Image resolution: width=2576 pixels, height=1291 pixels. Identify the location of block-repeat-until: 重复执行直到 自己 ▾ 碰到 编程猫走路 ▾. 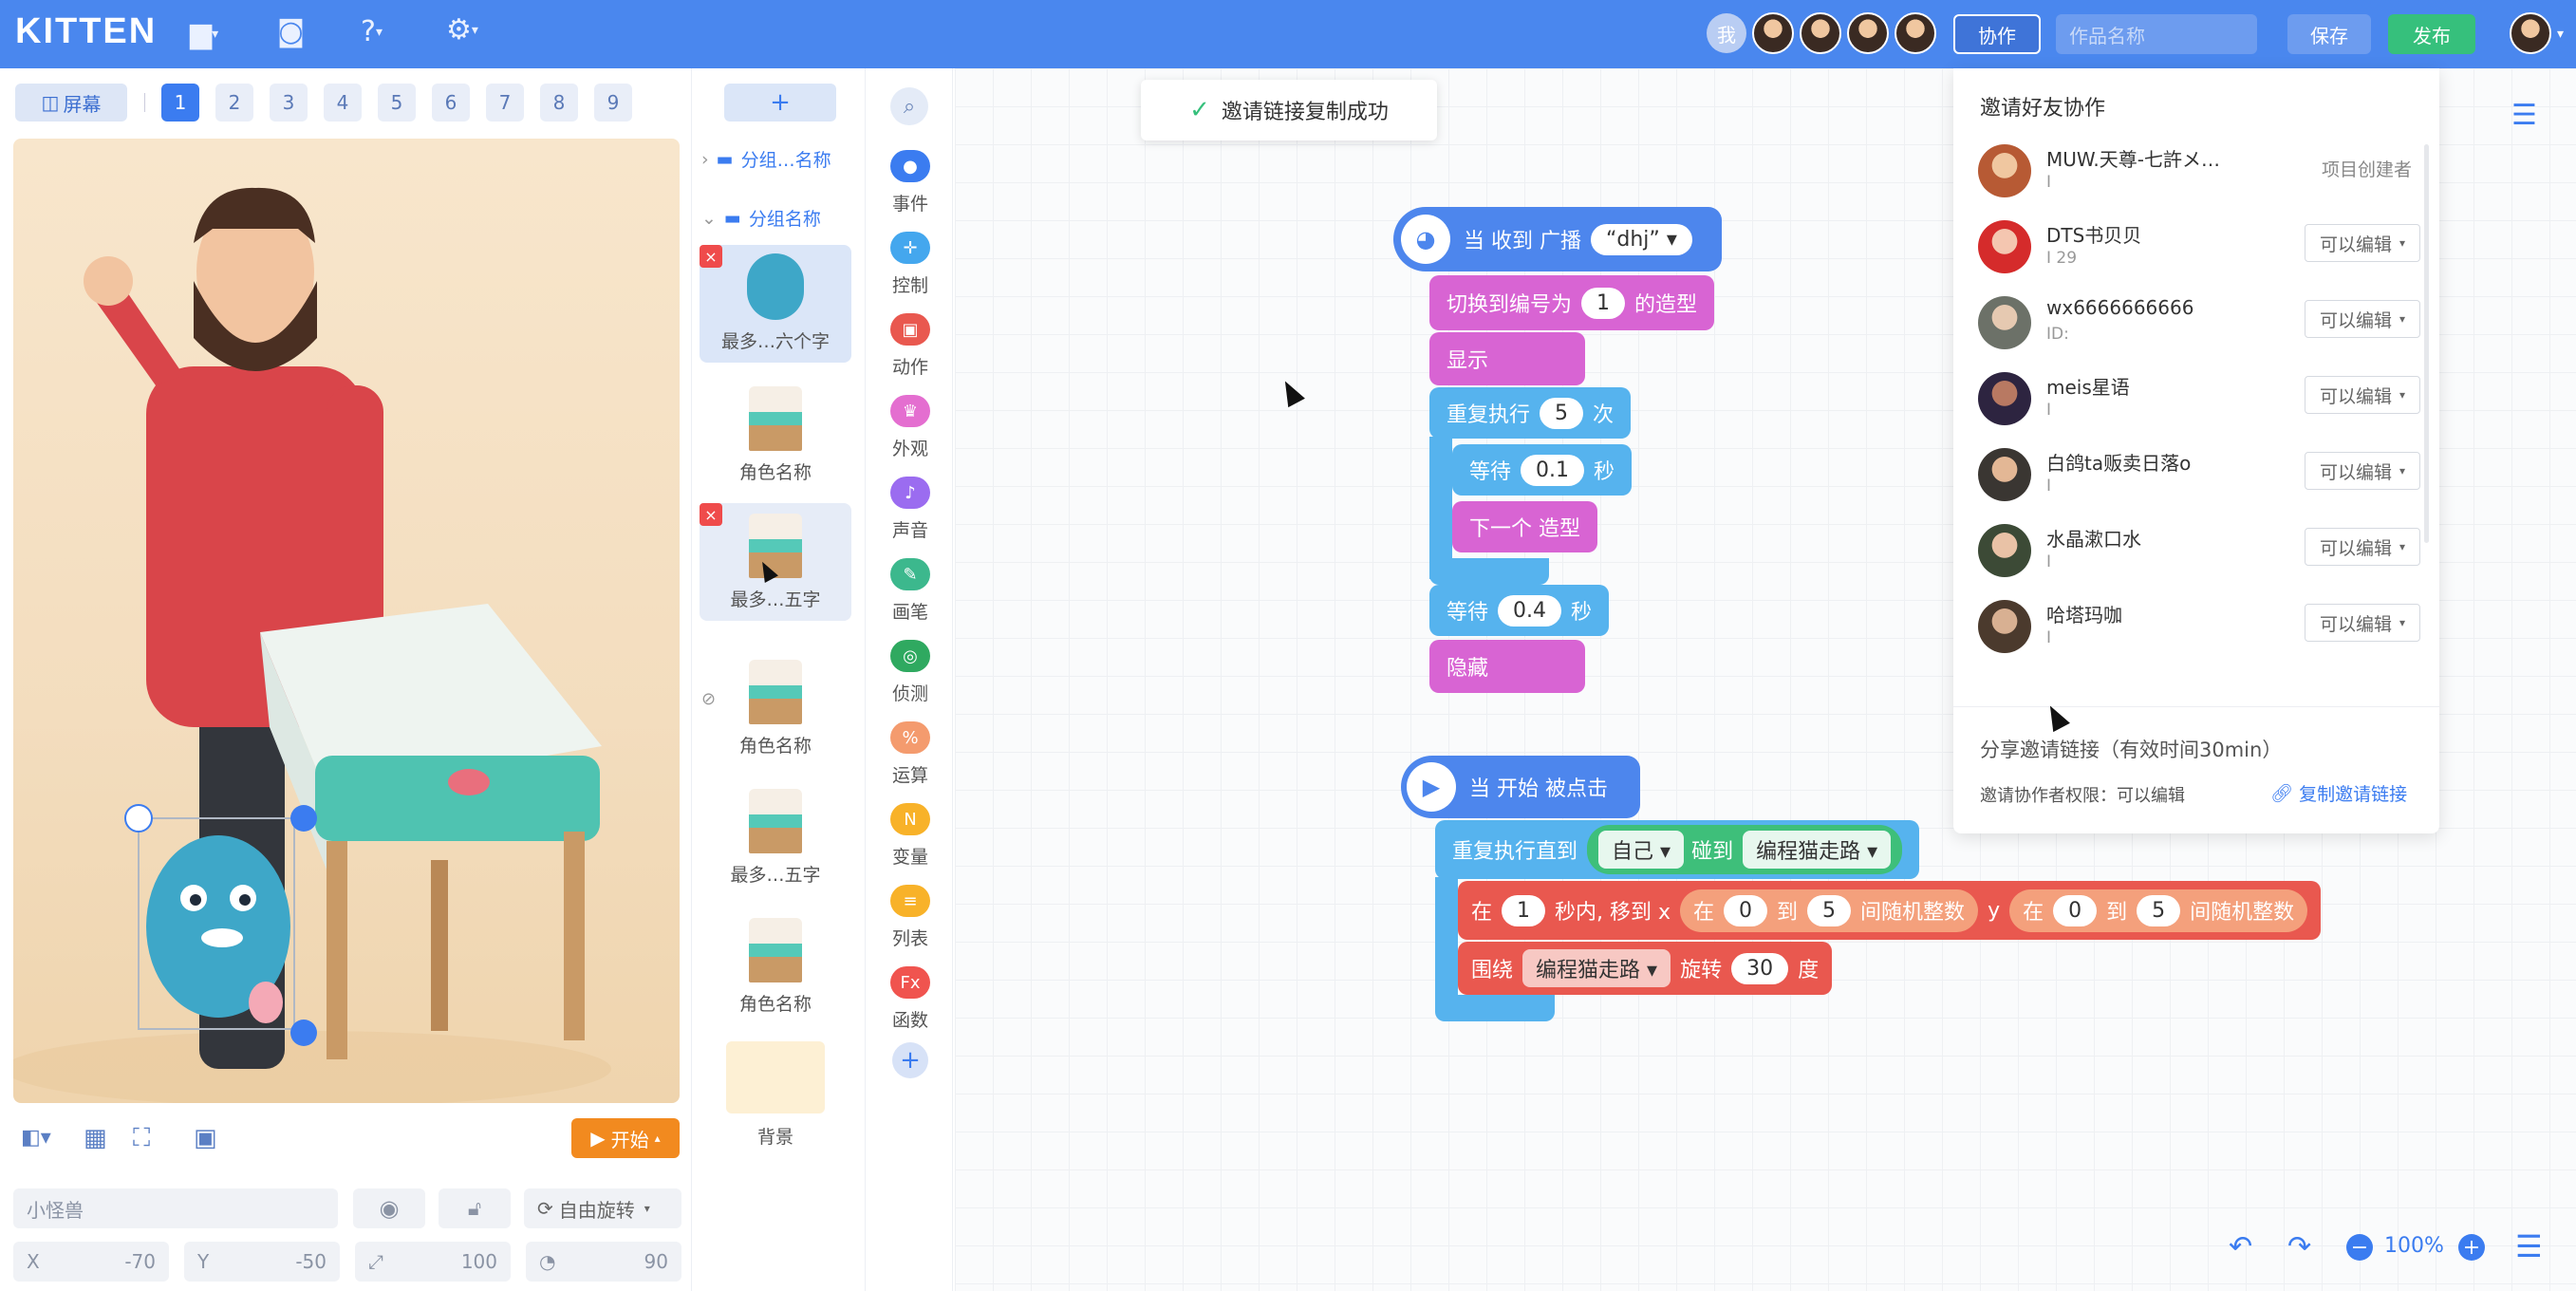
(1678, 849).